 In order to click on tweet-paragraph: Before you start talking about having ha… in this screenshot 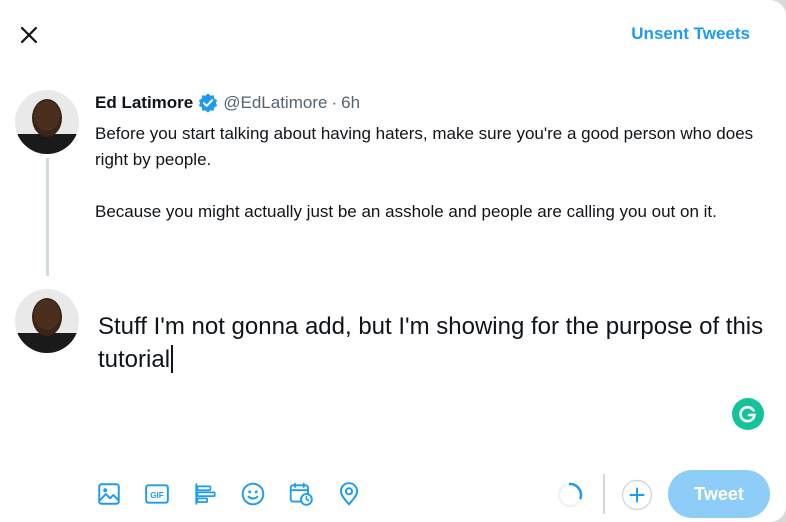, I will do `click(424, 146)`.